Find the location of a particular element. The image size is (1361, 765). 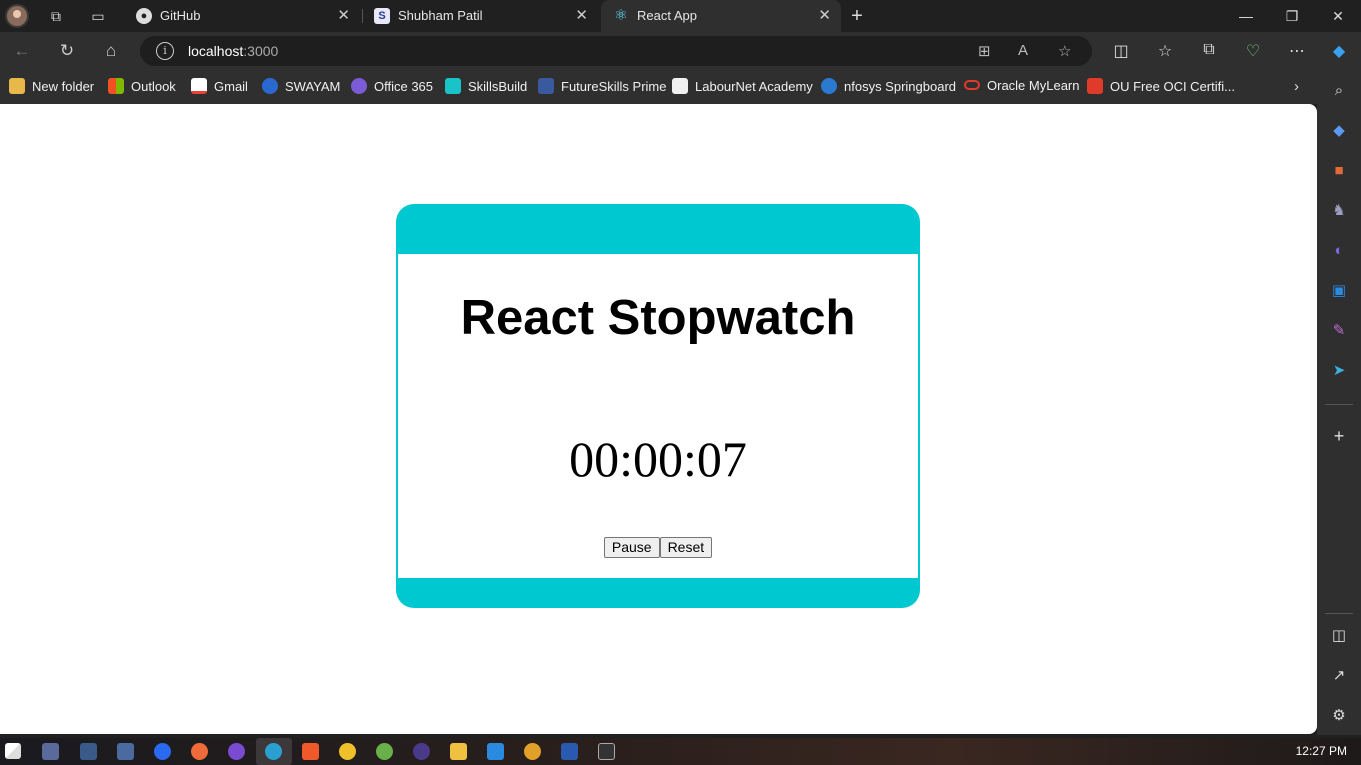

minimize-button: — is located at coordinates (1246, 16).